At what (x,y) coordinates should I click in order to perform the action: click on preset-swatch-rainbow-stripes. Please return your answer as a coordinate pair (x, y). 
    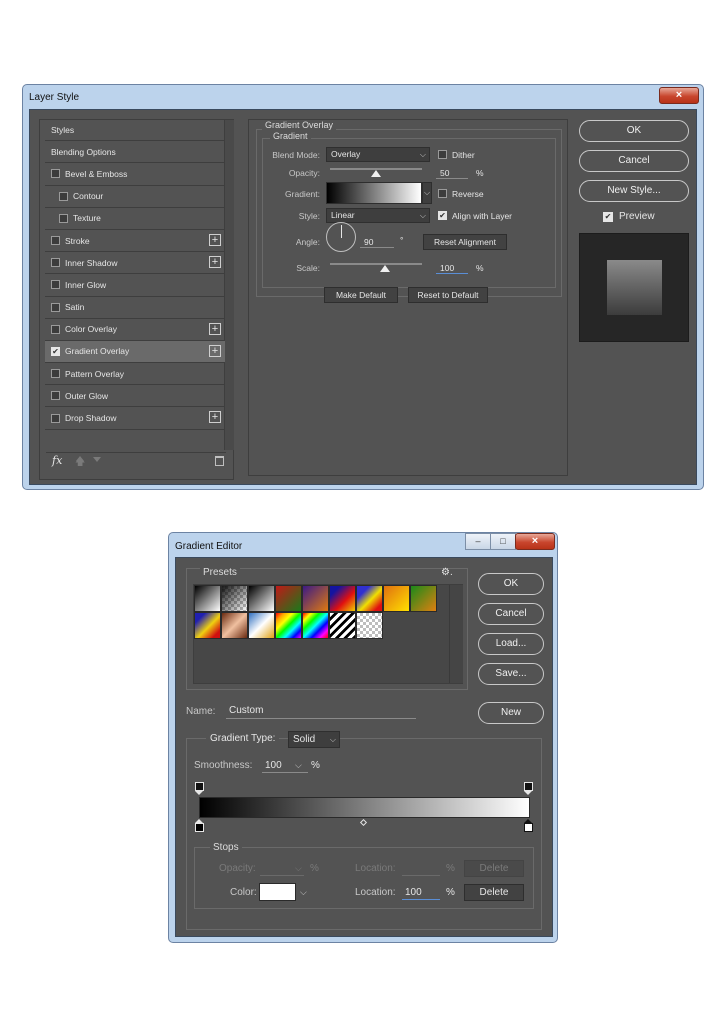
    Looking at the image, I should click on (207, 625).